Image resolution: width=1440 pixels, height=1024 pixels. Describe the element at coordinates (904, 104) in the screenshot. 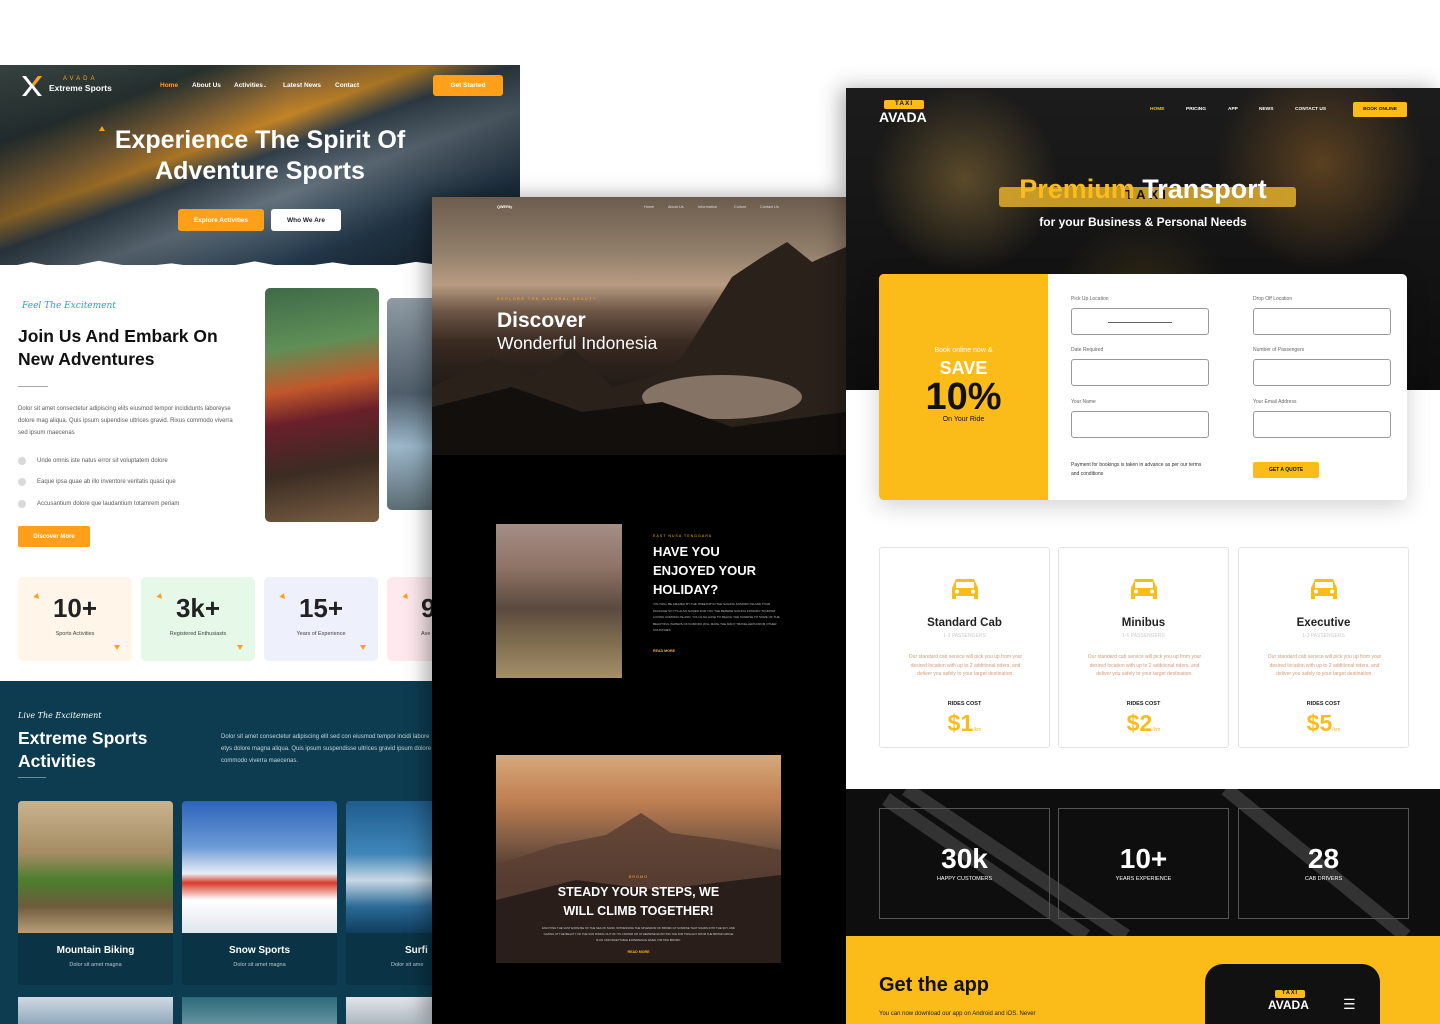

I see `logo-taxi-badge: TAXI` at that location.